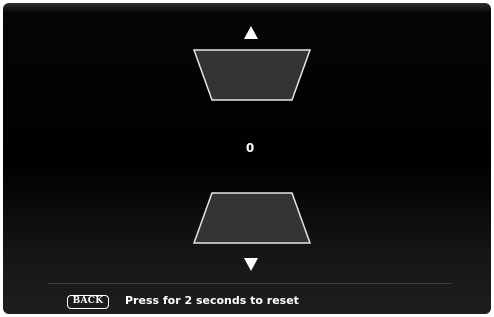 This screenshot has height=317, width=494. I want to click on back-button: BACK, so click(88, 302).